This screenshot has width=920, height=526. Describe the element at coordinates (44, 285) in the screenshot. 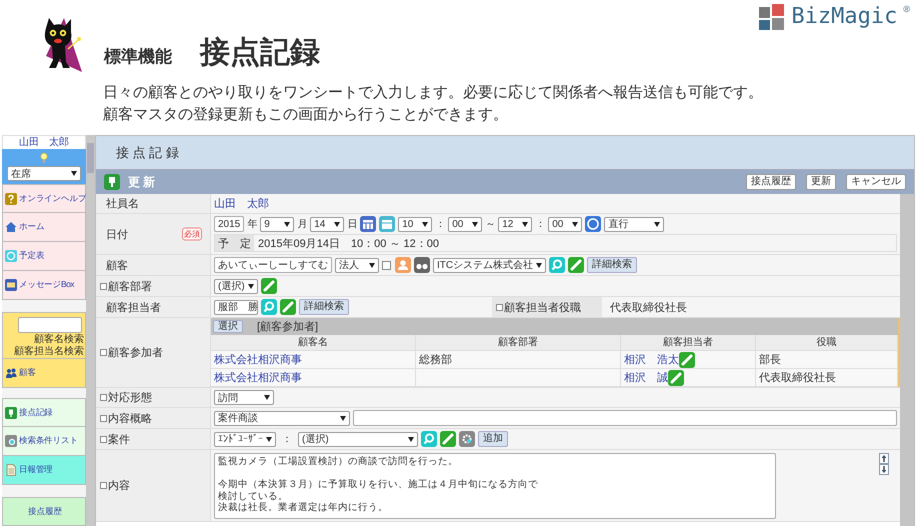

I see `sidebar-item: メッセージBox` at that location.